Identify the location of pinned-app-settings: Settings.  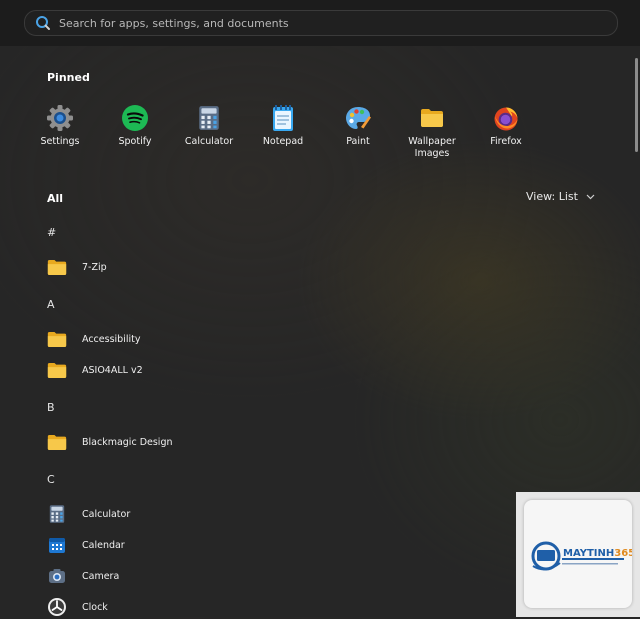
(60, 126).